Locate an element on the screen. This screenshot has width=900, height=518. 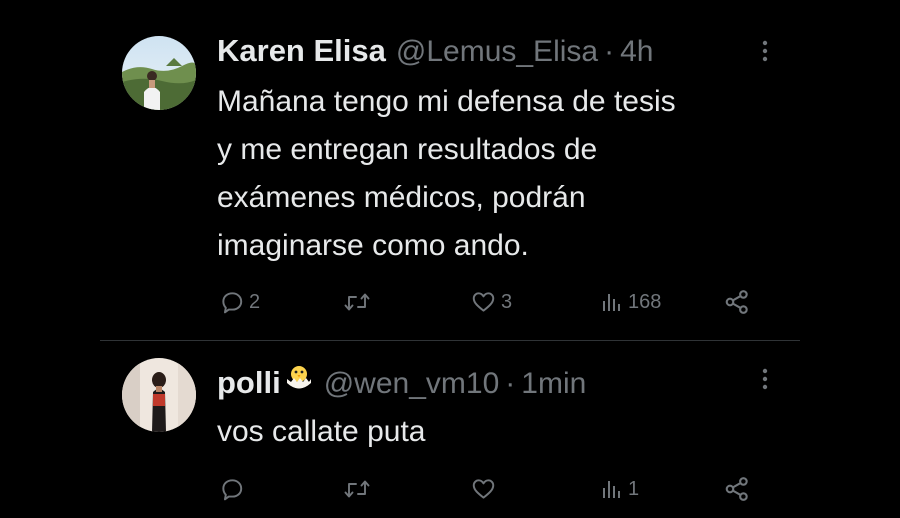
hatching-chick-emoji is located at coordinates (298, 377).